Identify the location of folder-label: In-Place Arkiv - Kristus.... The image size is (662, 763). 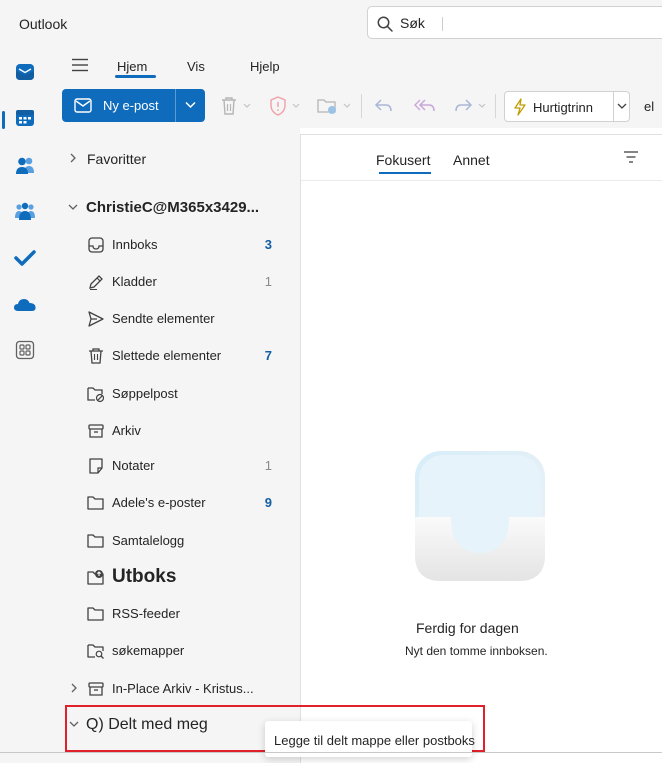
(183, 688).